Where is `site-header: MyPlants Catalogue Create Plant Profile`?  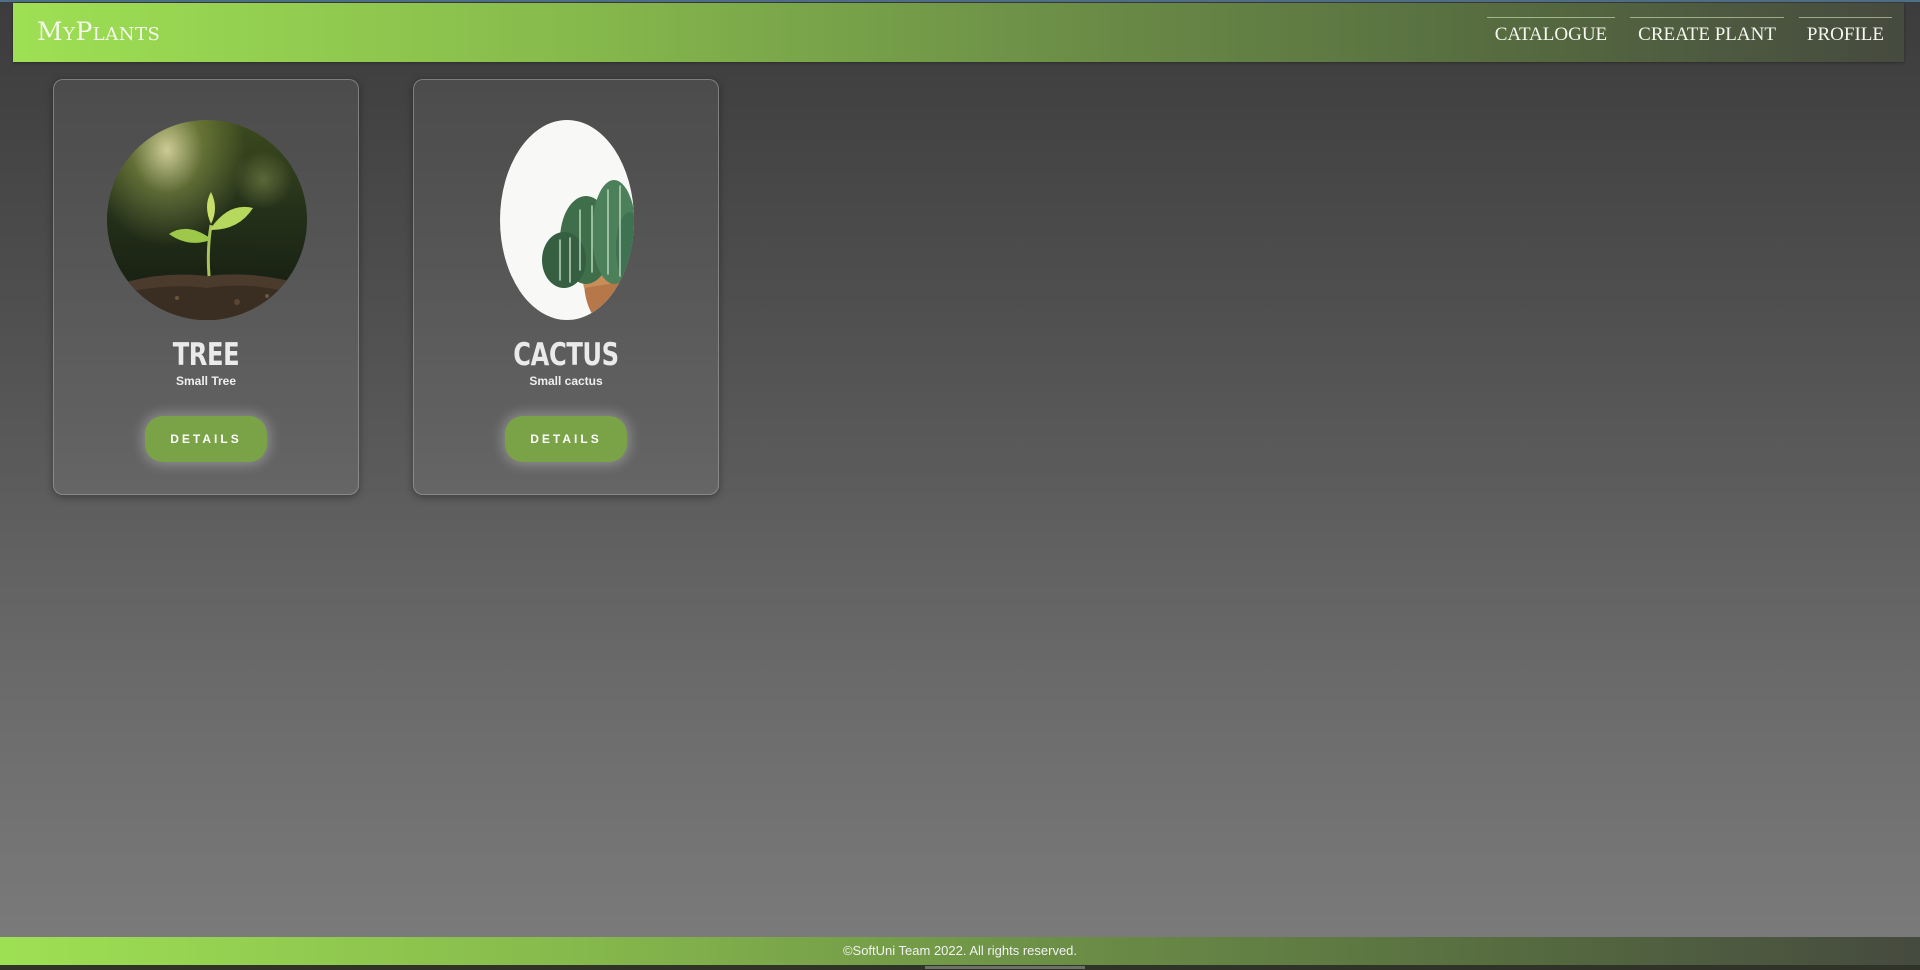 site-header: MyPlants Catalogue Create Plant Profile is located at coordinates (958, 32).